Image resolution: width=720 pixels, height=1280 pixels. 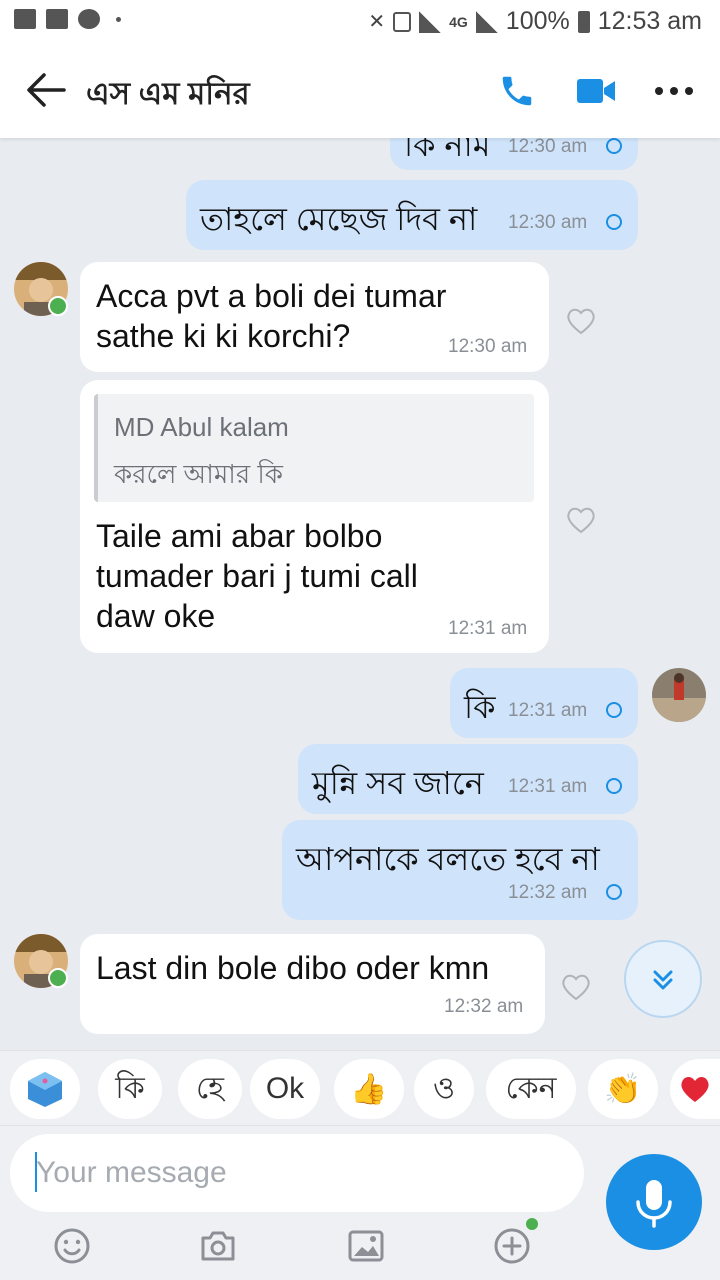 I want to click on quick-reply-heart, so click(x=695, y=1089).